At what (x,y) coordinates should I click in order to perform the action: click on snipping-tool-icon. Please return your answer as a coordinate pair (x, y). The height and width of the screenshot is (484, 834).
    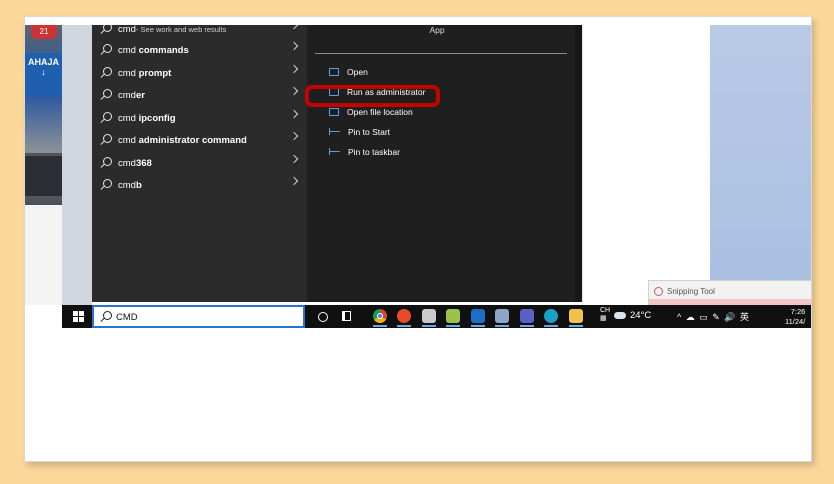
    Looking at the image, I should click on (658, 291).